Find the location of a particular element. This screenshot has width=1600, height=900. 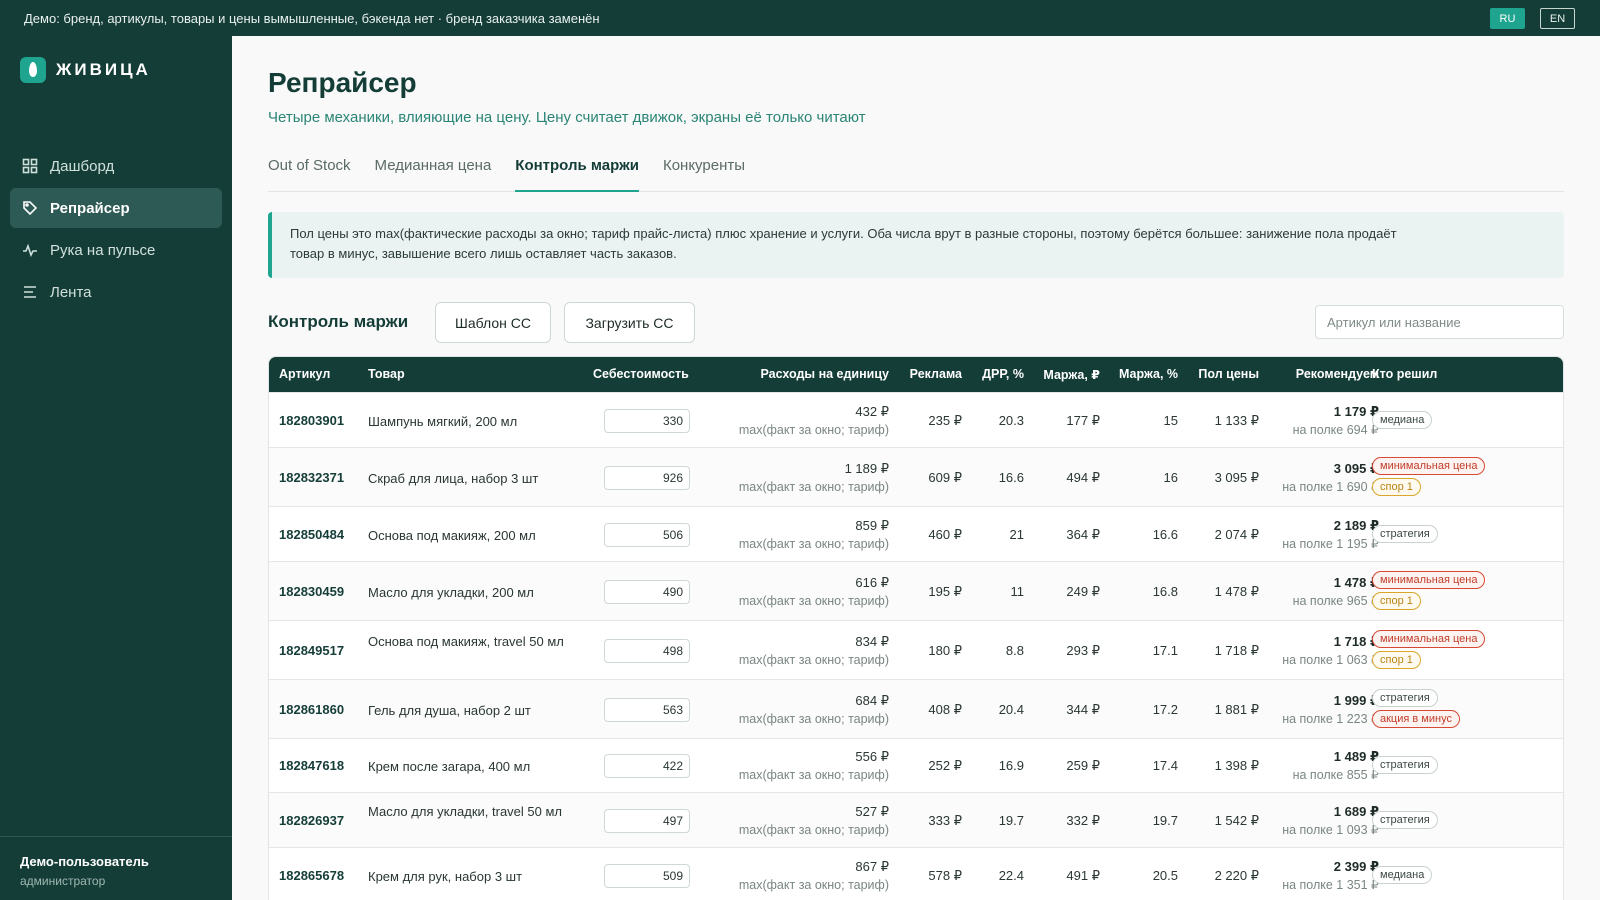

cost-template-button: Шаблон СС is located at coordinates (493, 322).